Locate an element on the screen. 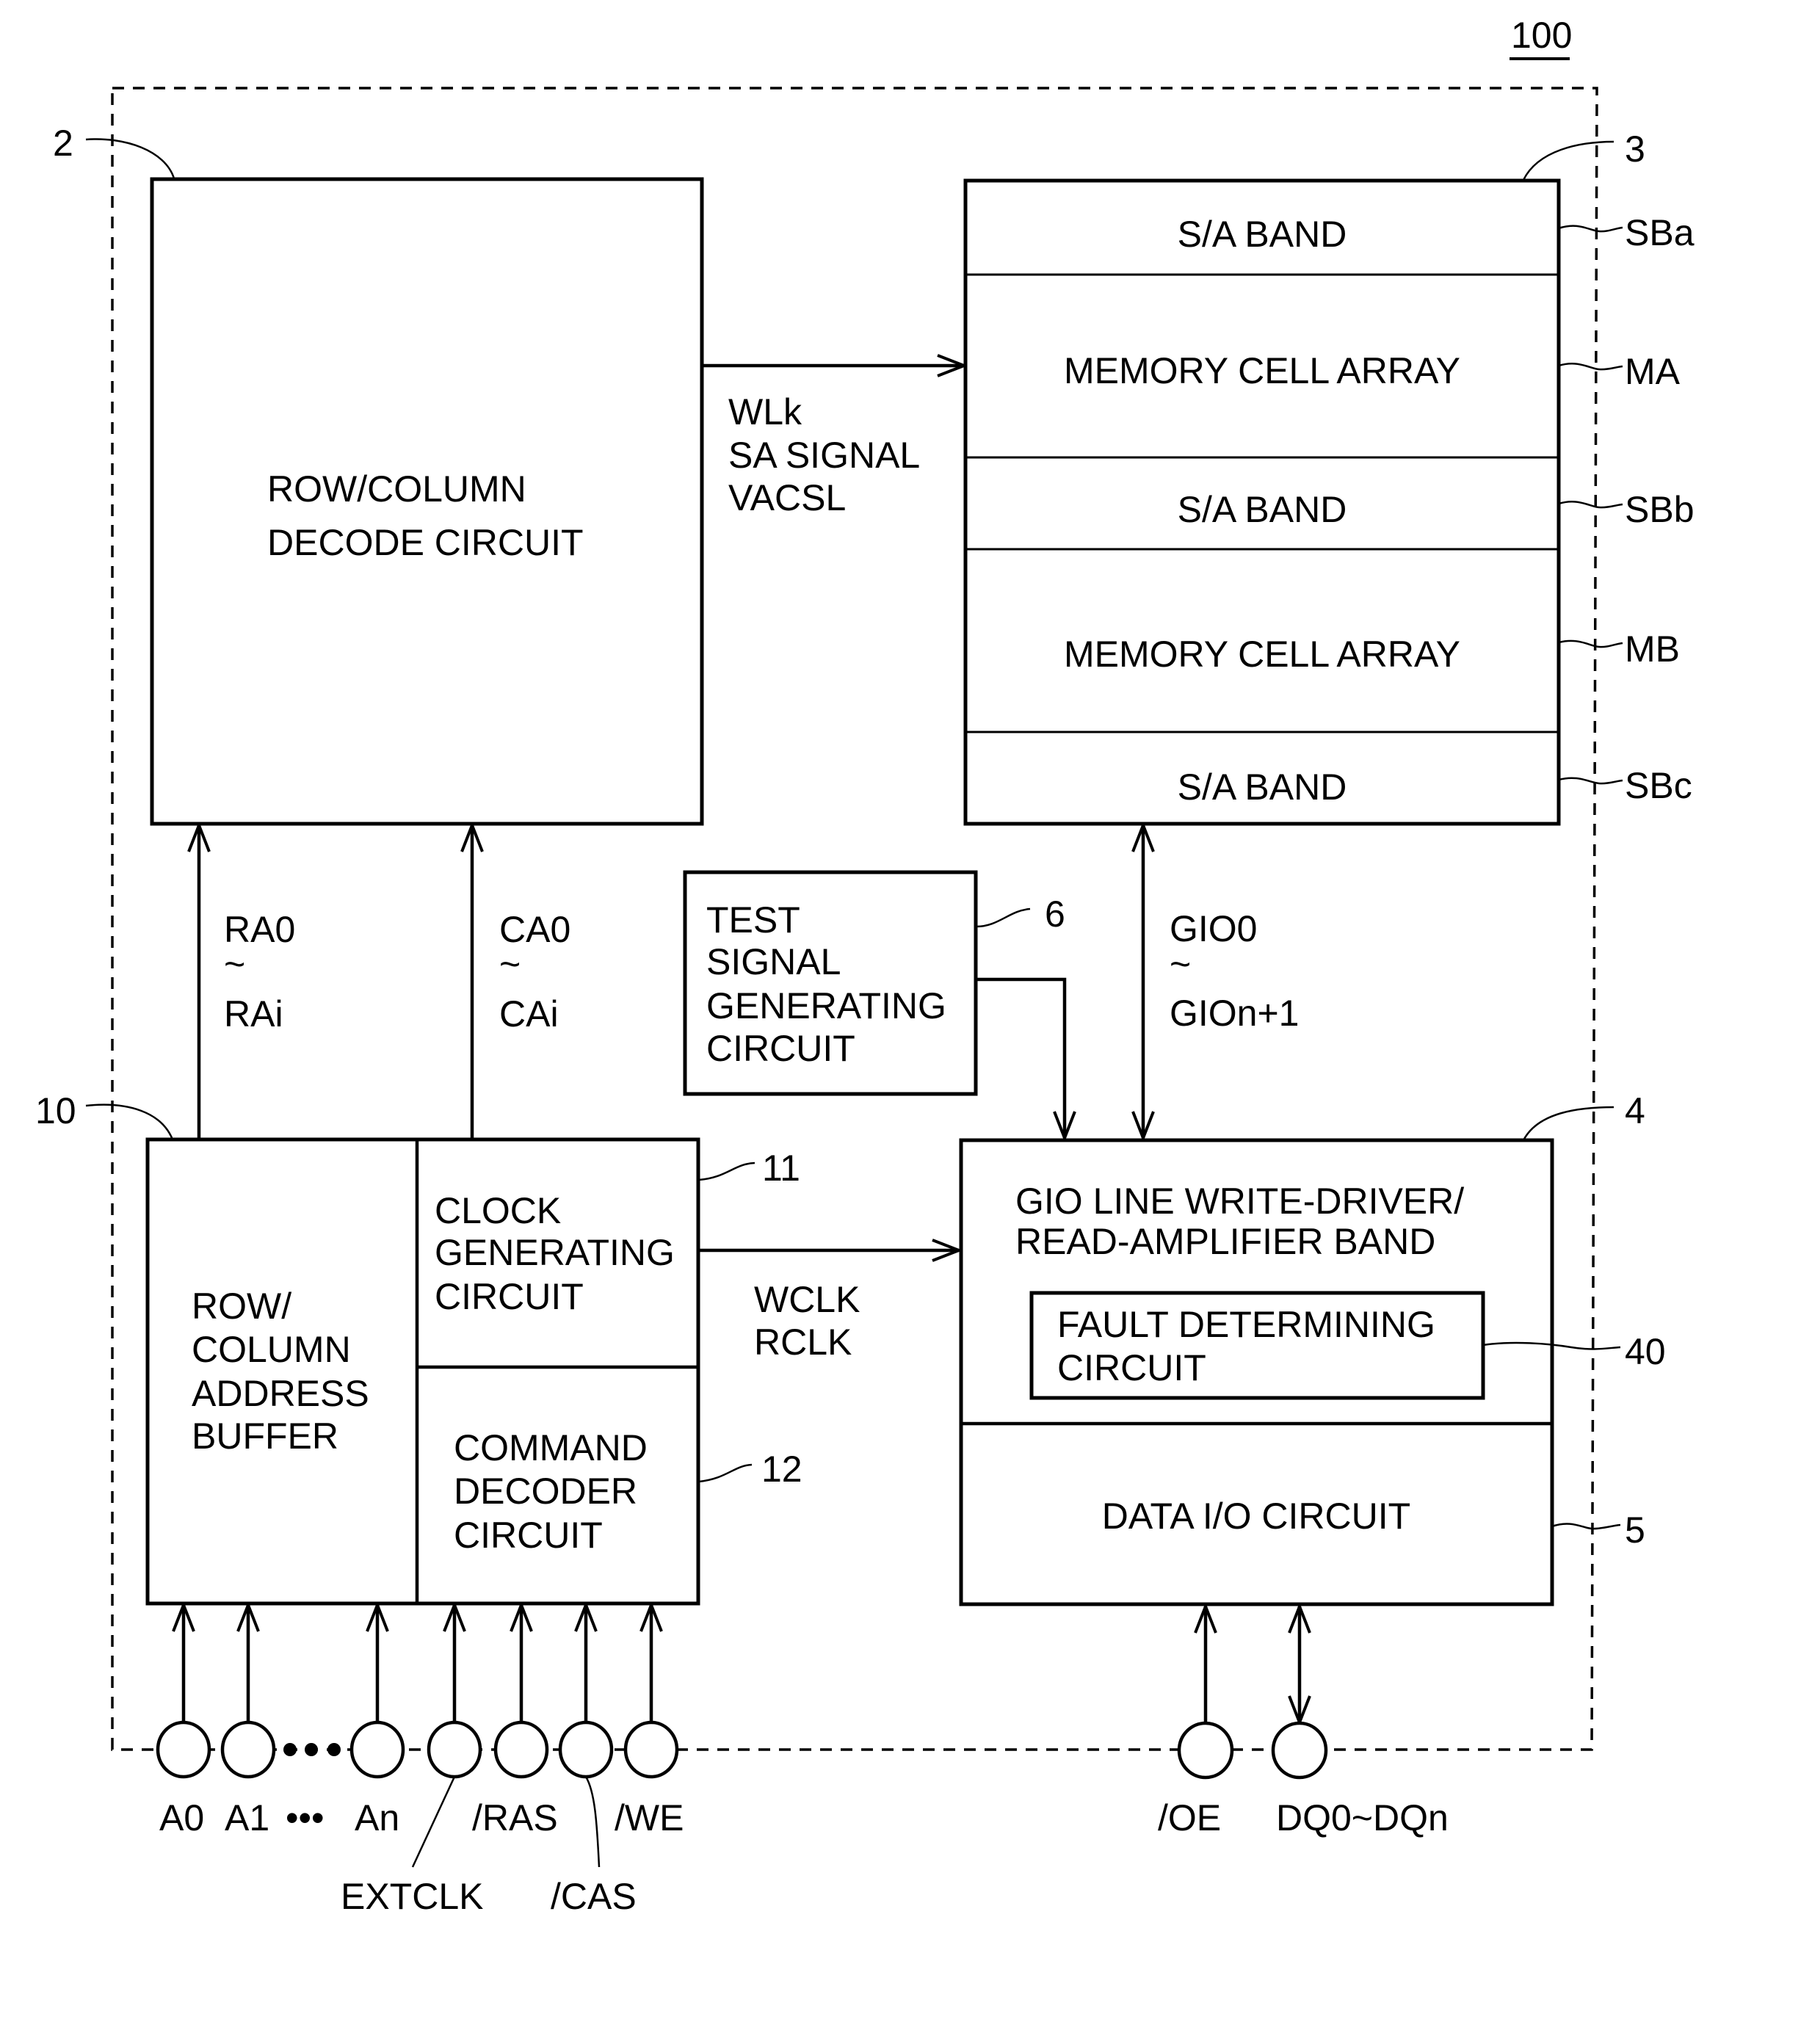 This screenshot has width=1812, height=2044. ref-12-leader is located at coordinates (725, 1473).